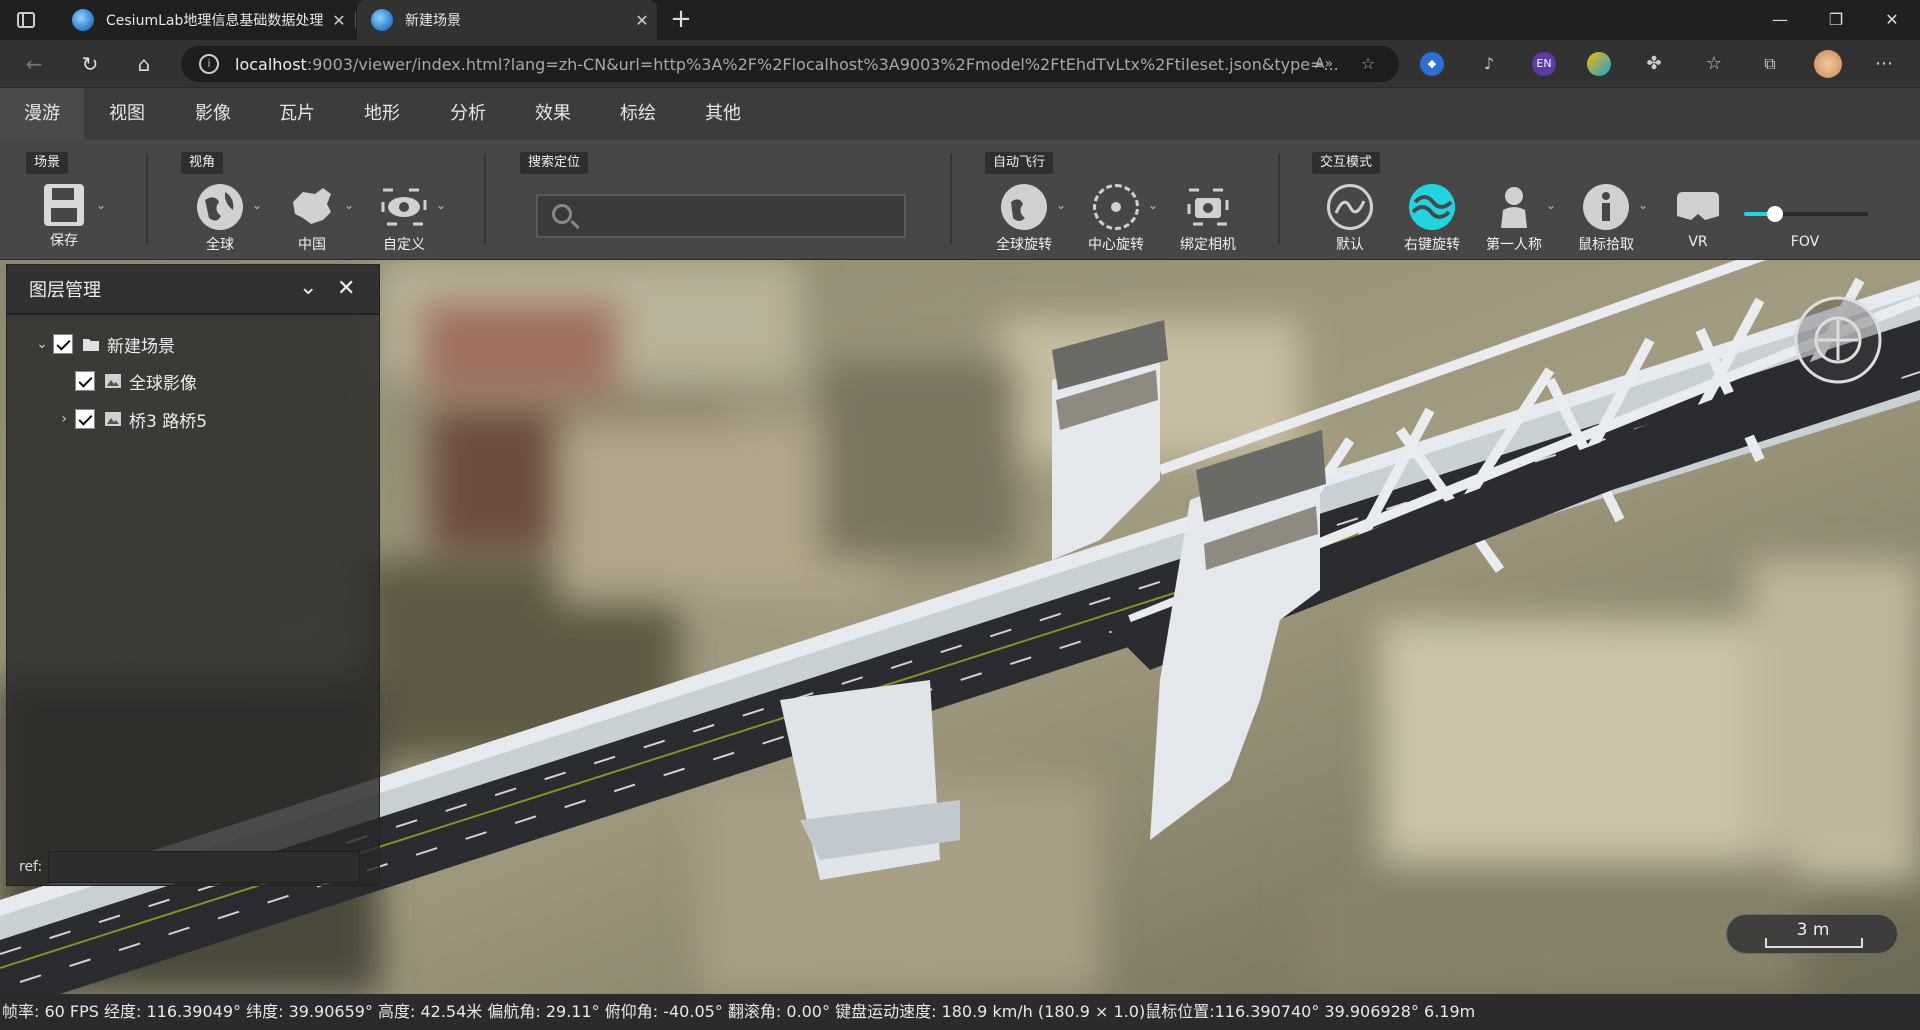 The width and height of the screenshot is (1920, 1030). Describe the element at coordinates (1544, 64) in the screenshot. I see `extension-translate-icon: EN` at that location.